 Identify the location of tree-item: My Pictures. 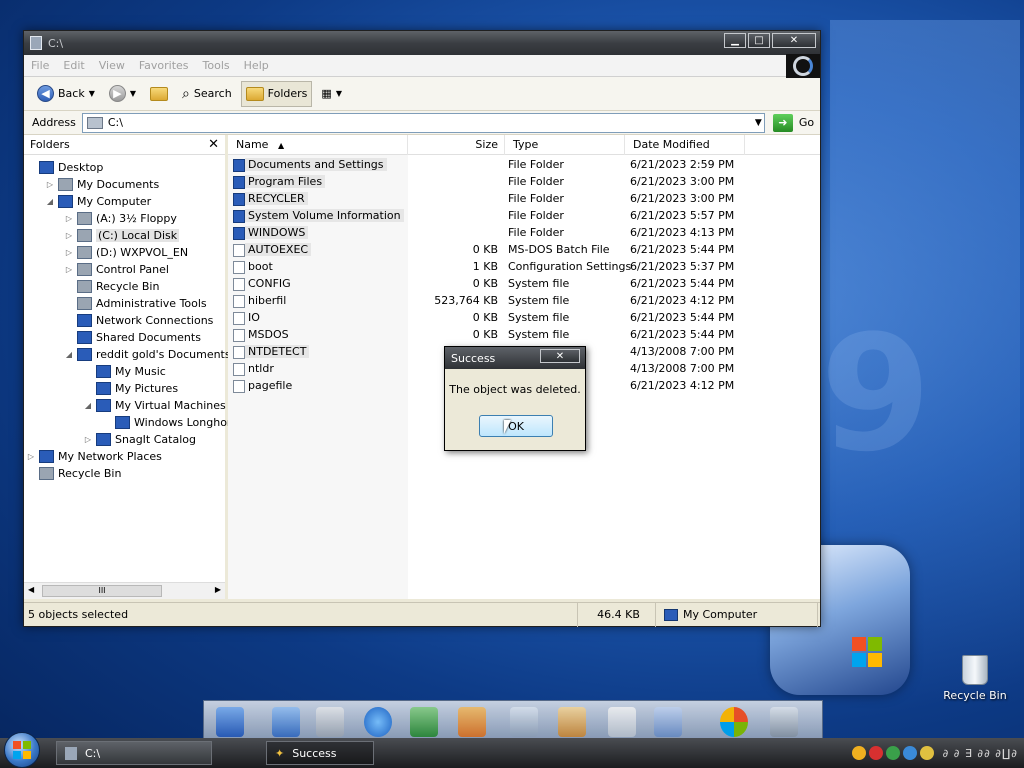
(130, 388).